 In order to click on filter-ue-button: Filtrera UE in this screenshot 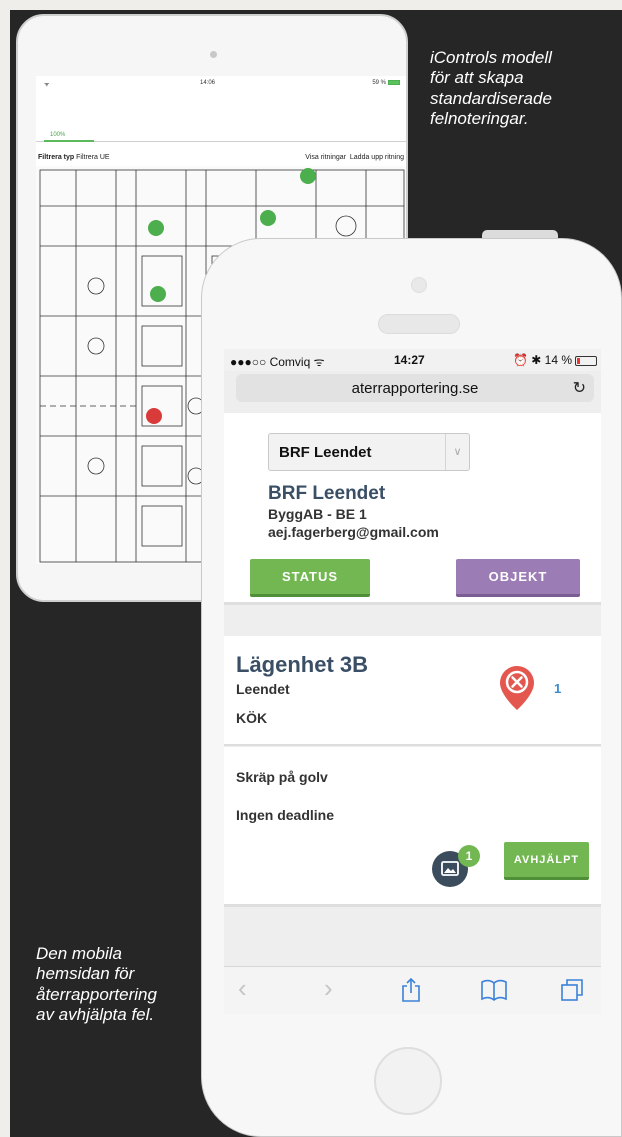, I will do `click(92, 157)`.